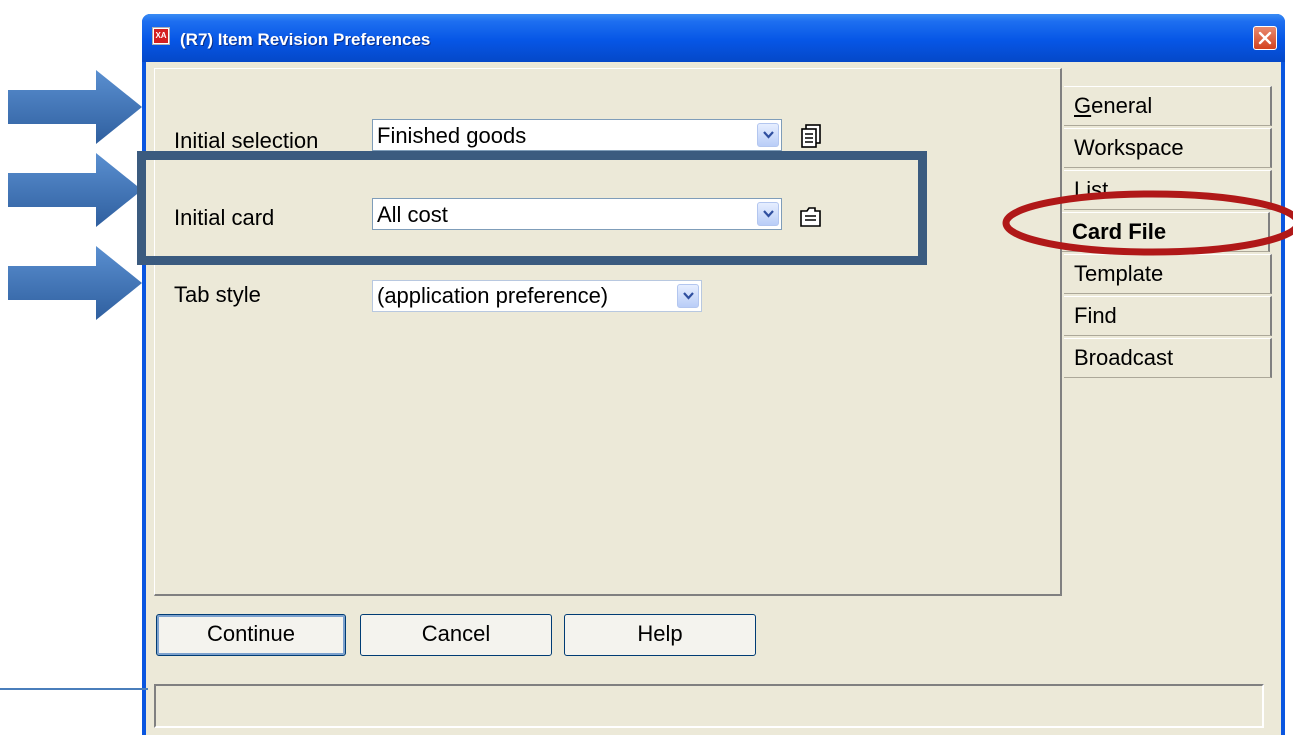  What do you see at coordinates (1119, 273) in the screenshot?
I see `tab-label: Template` at bounding box center [1119, 273].